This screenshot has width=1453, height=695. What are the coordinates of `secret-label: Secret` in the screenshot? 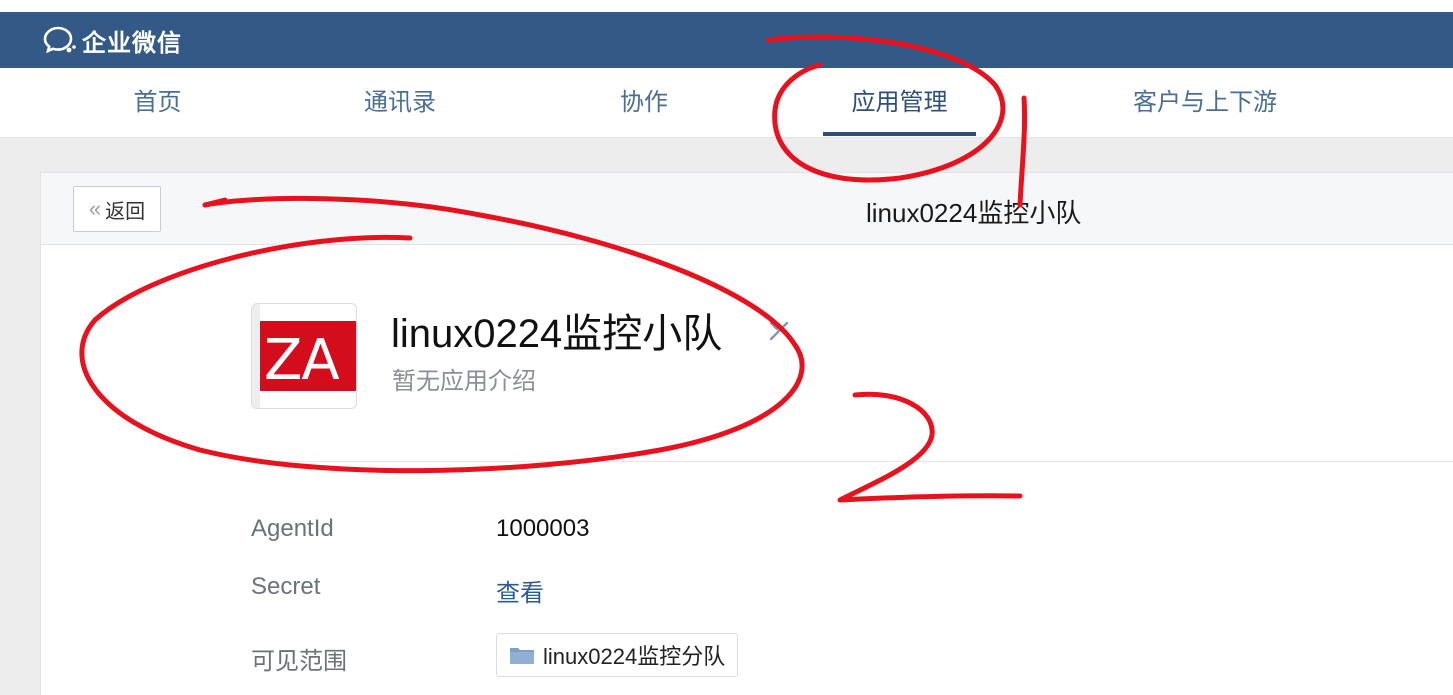 It's located at (286, 586).